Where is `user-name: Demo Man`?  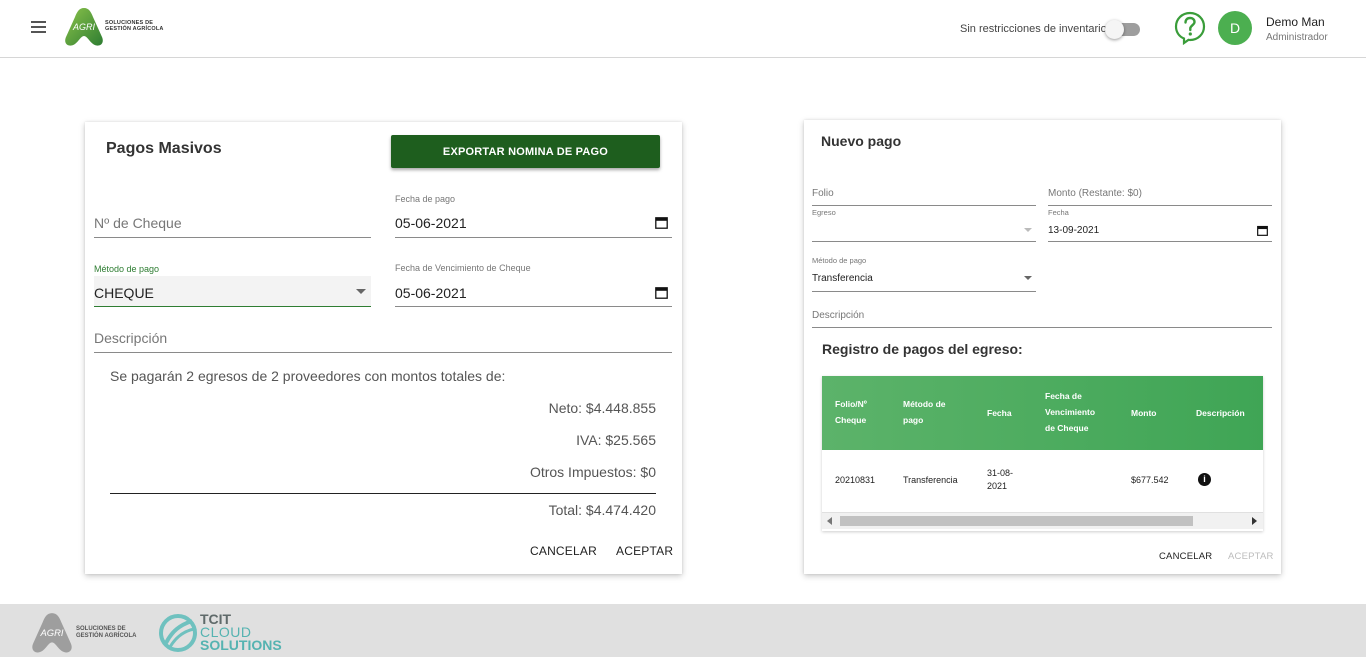
user-name: Demo Man is located at coordinates (1295, 22).